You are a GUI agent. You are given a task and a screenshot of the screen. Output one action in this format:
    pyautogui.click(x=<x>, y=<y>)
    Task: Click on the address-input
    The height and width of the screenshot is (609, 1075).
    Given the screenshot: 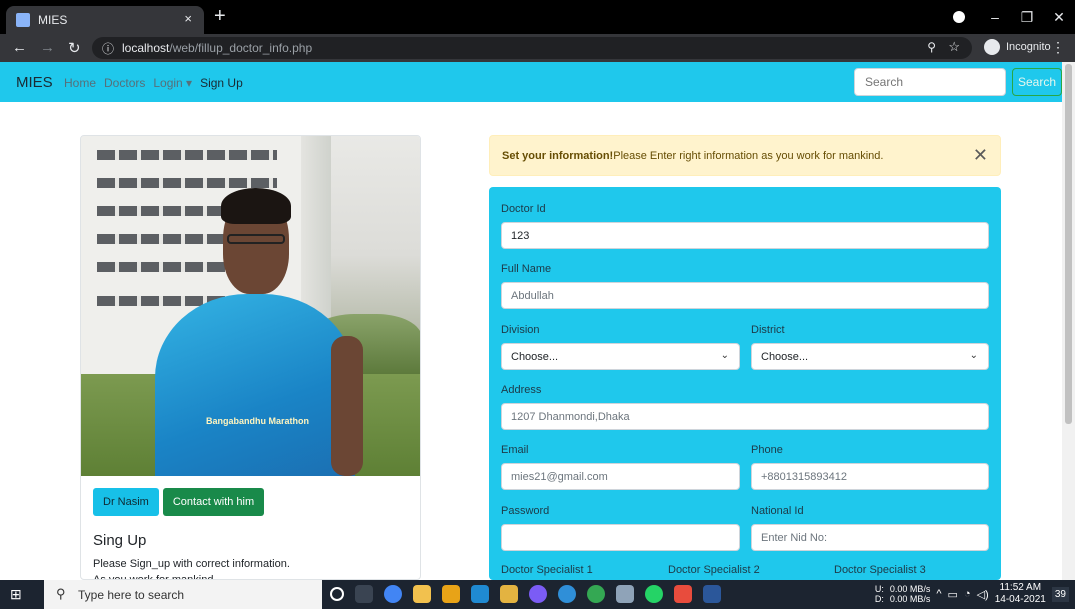 What is the action you would take?
    pyautogui.click(x=745, y=416)
    